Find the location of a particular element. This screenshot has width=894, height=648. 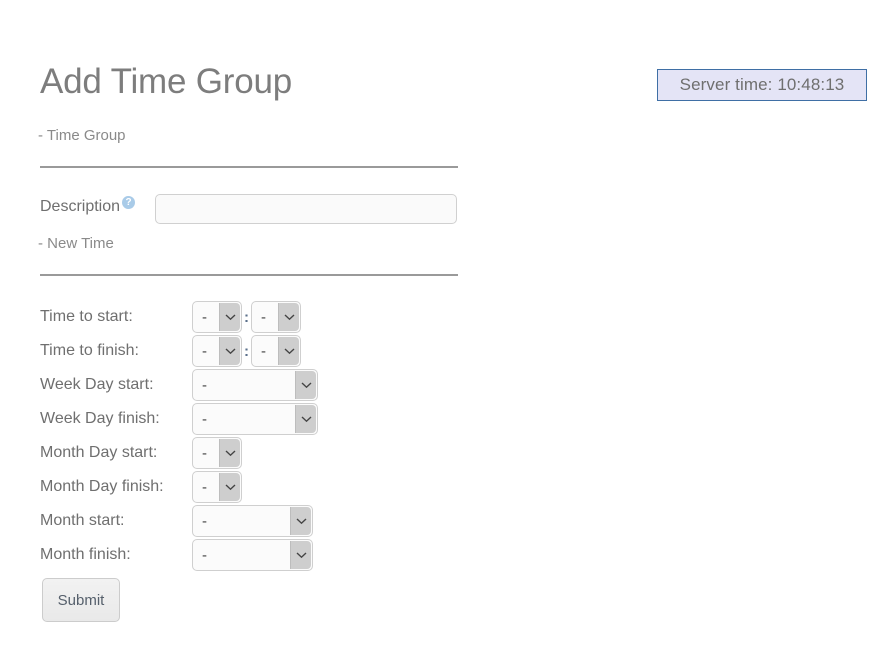

select-month-day-finish: - is located at coordinates (217, 487).